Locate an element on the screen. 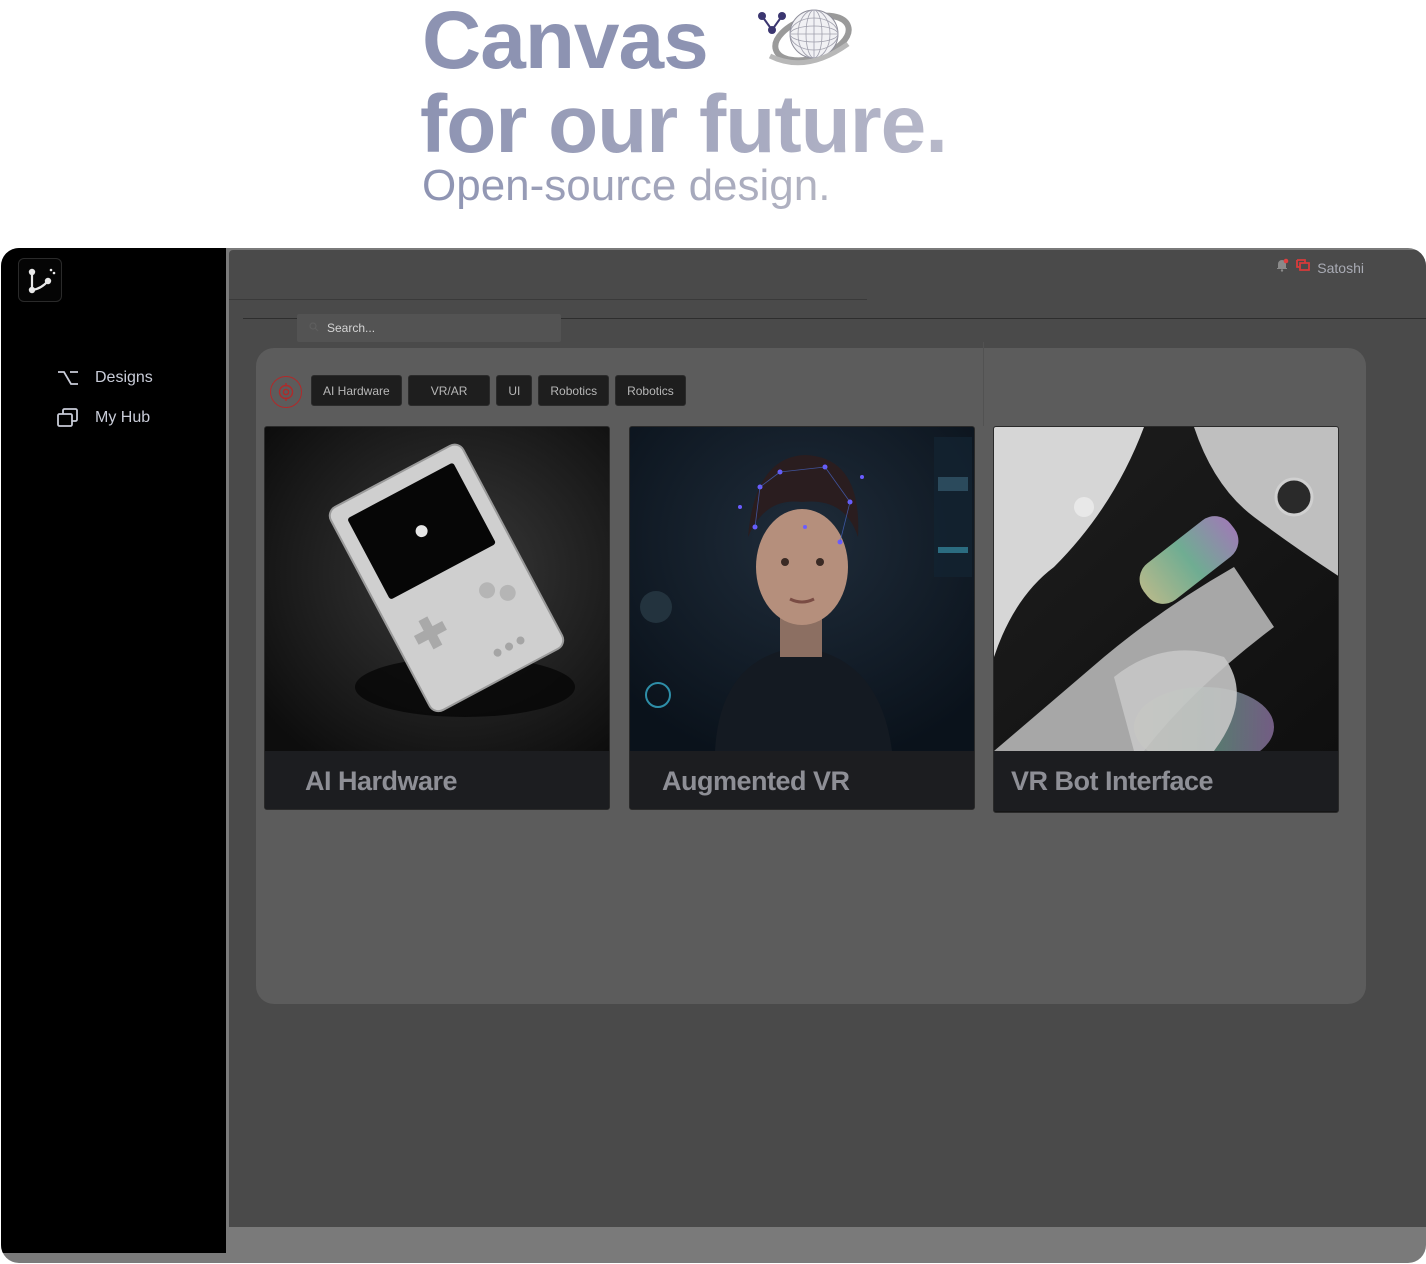 This screenshot has width=1426, height=1264. robot-arm-image is located at coordinates (1166, 589).